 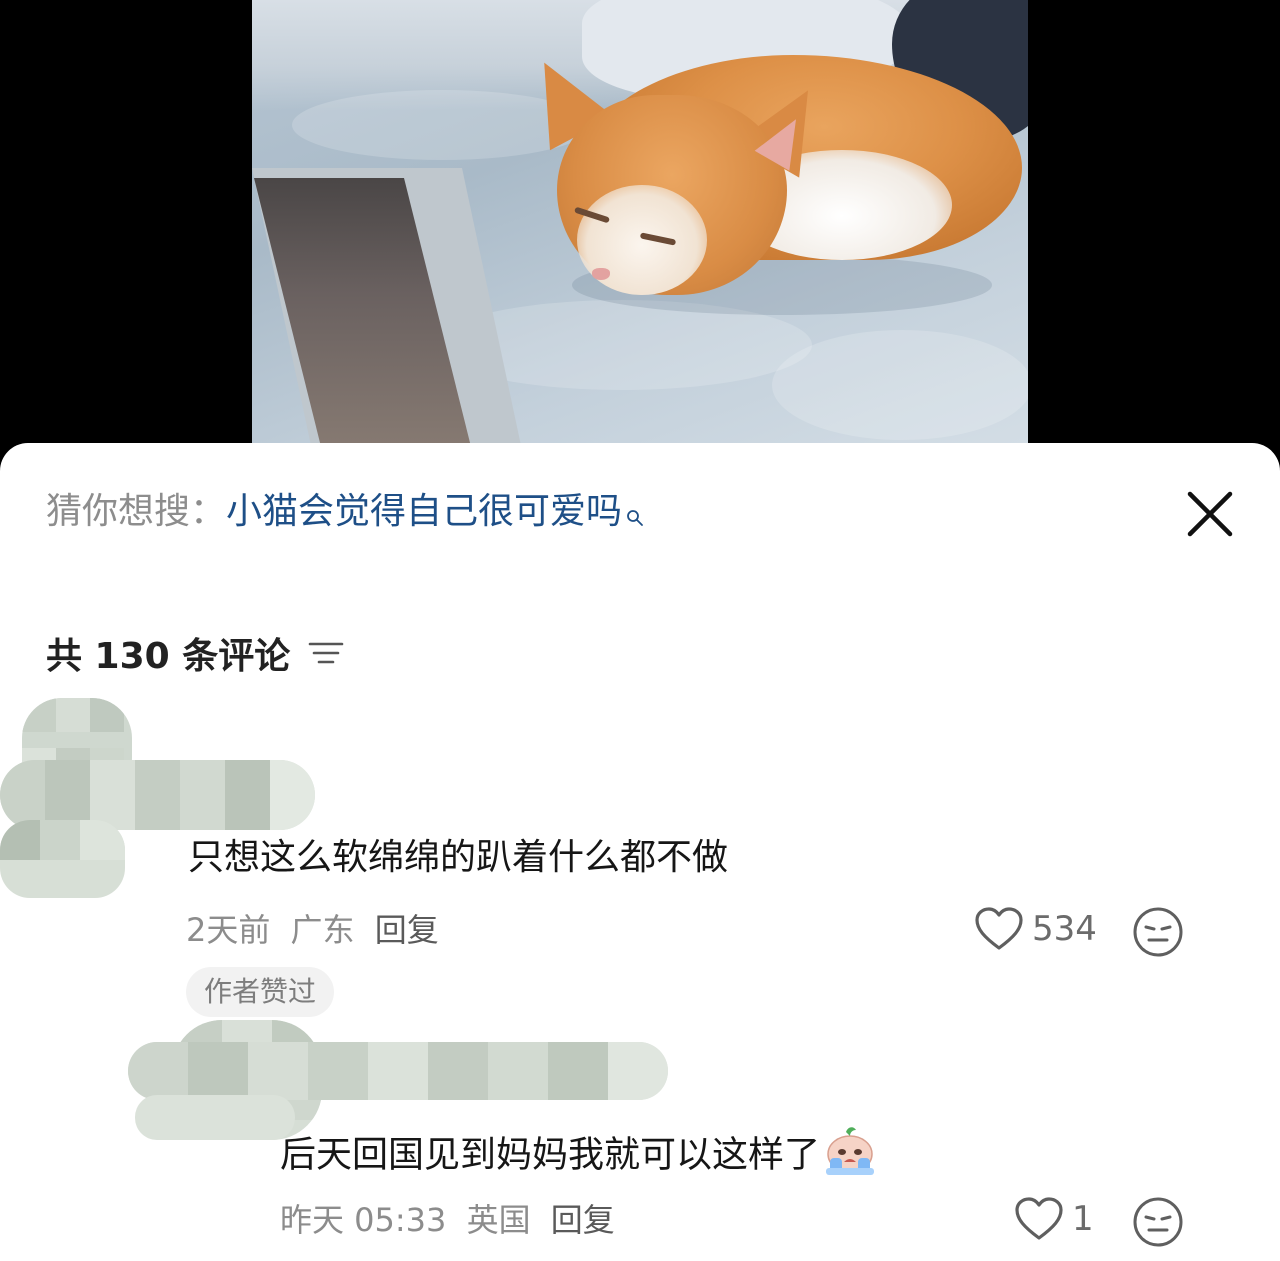 What do you see at coordinates (398, 1071) in the screenshot?
I see `reply-username-blurred` at bounding box center [398, 1071].